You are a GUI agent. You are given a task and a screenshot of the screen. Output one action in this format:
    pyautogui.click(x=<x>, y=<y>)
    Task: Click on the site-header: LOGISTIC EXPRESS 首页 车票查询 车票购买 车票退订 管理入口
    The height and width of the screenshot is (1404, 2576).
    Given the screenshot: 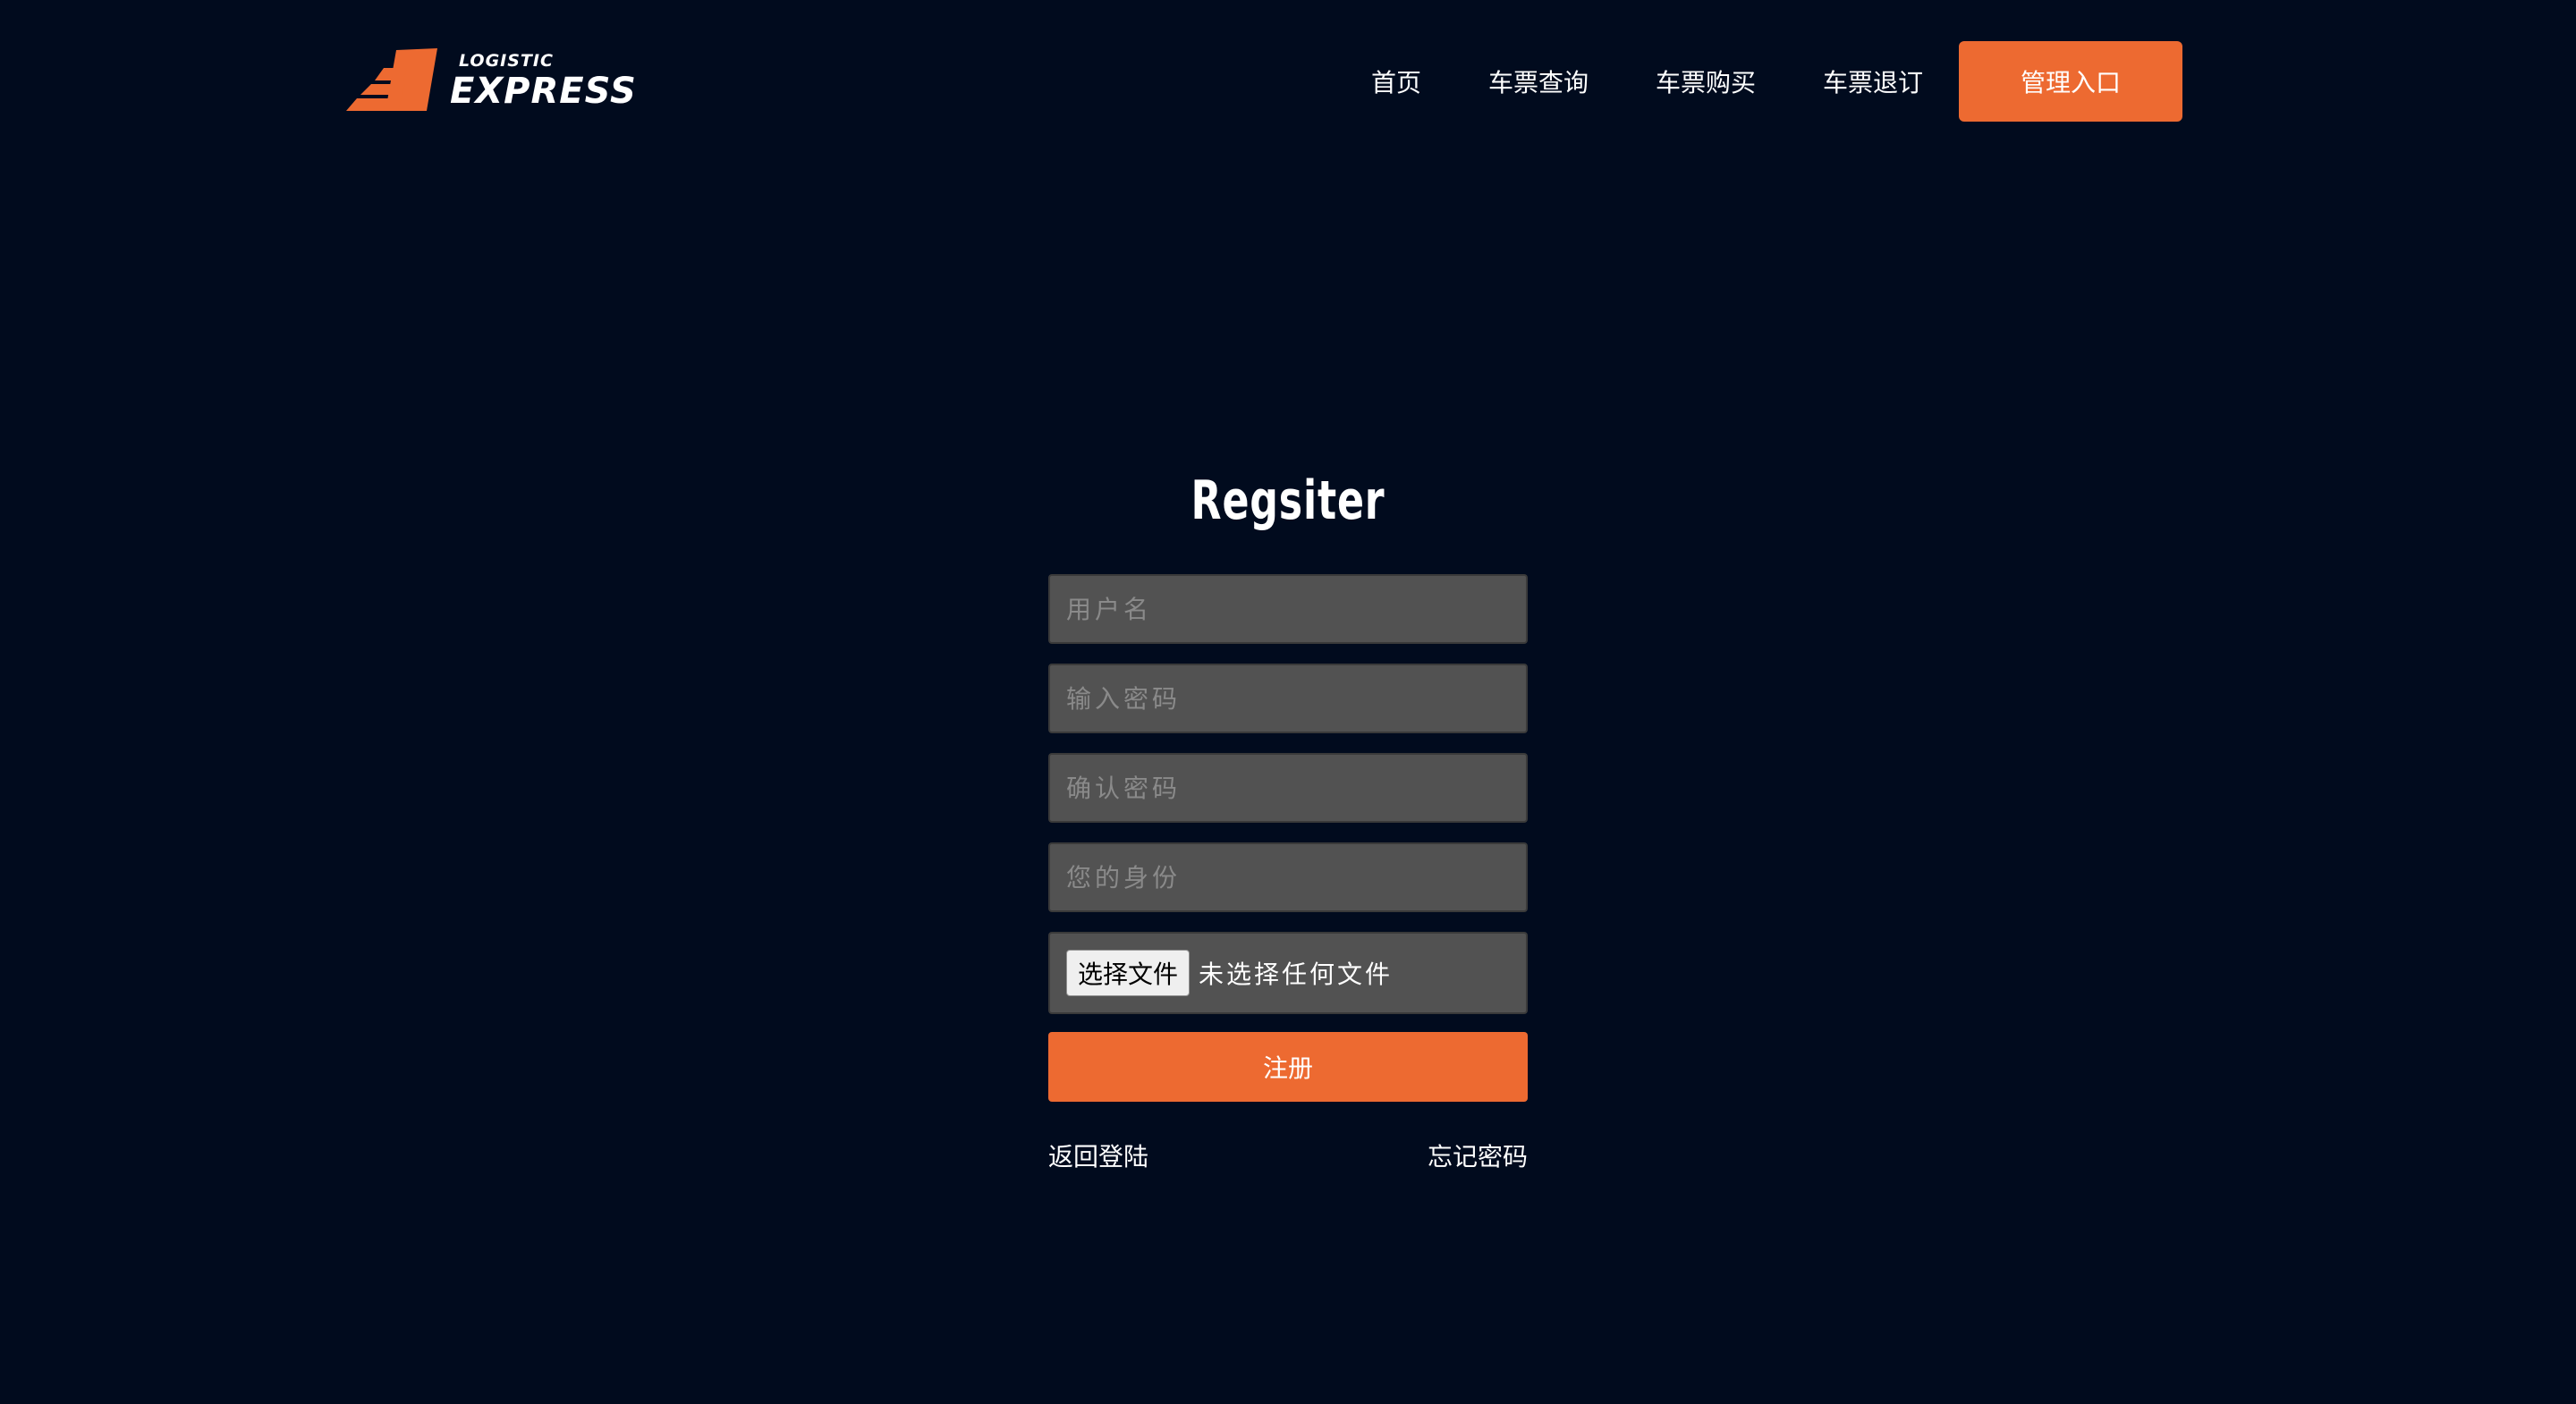 What is the action you would take?
    pyautogui.click(x=1288, y=81)
    